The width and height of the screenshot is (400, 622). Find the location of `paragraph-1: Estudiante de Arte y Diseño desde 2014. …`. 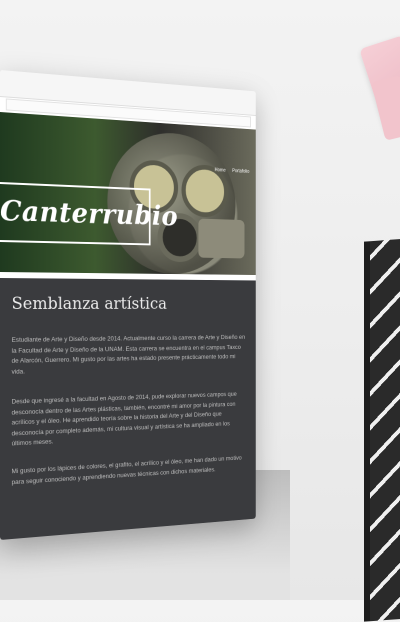

paragraph-1: Estudiante de Arte y Diseño desde 2014. … is located at coordinates (130, 355).